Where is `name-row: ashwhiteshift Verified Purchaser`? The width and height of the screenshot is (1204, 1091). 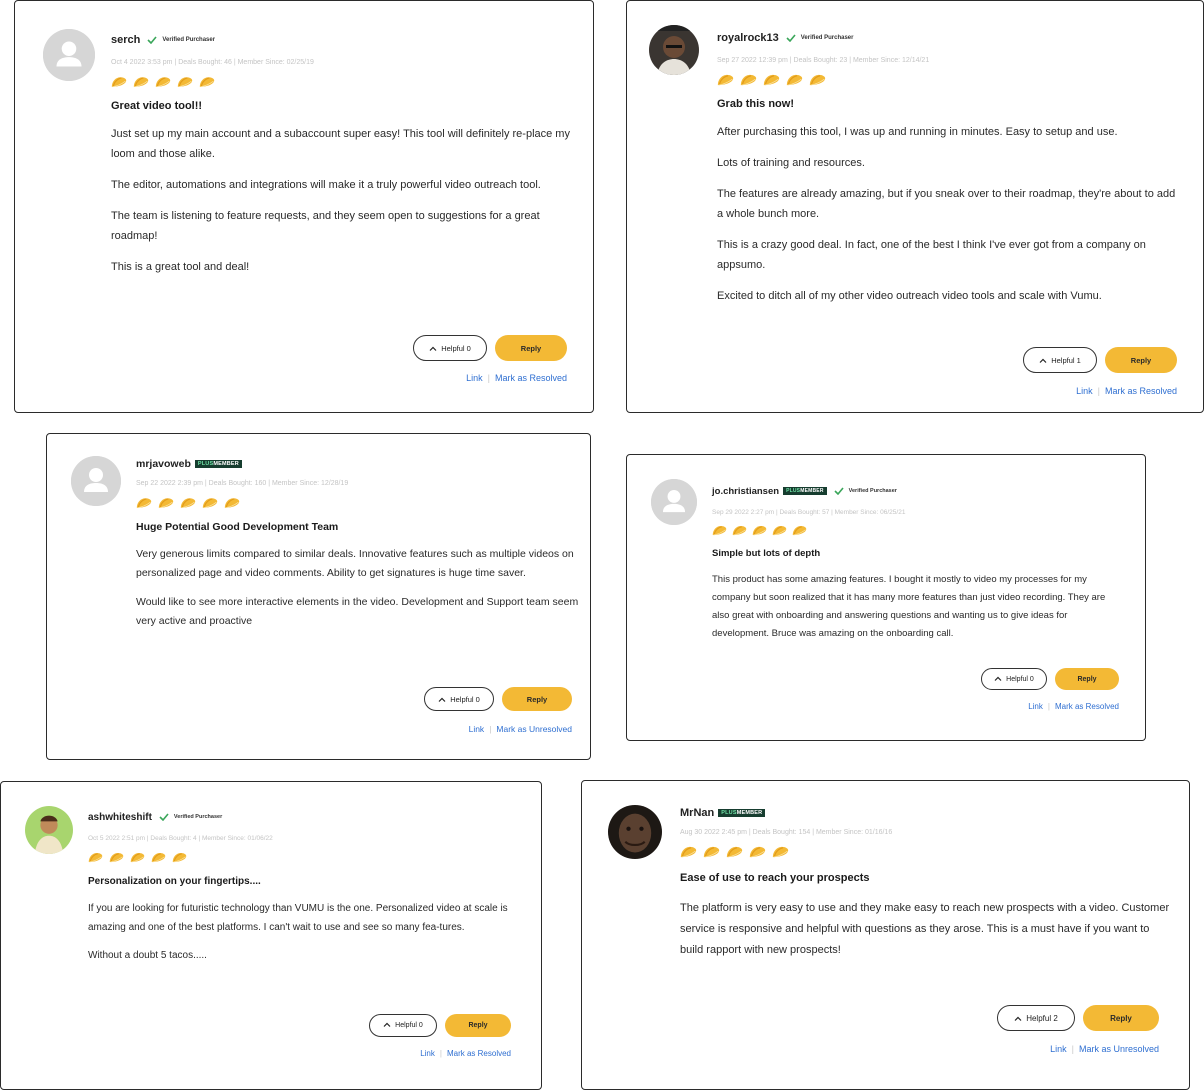 name-row: ashwhiteshift Verified Purchaser is located at coordinates (303, 817).